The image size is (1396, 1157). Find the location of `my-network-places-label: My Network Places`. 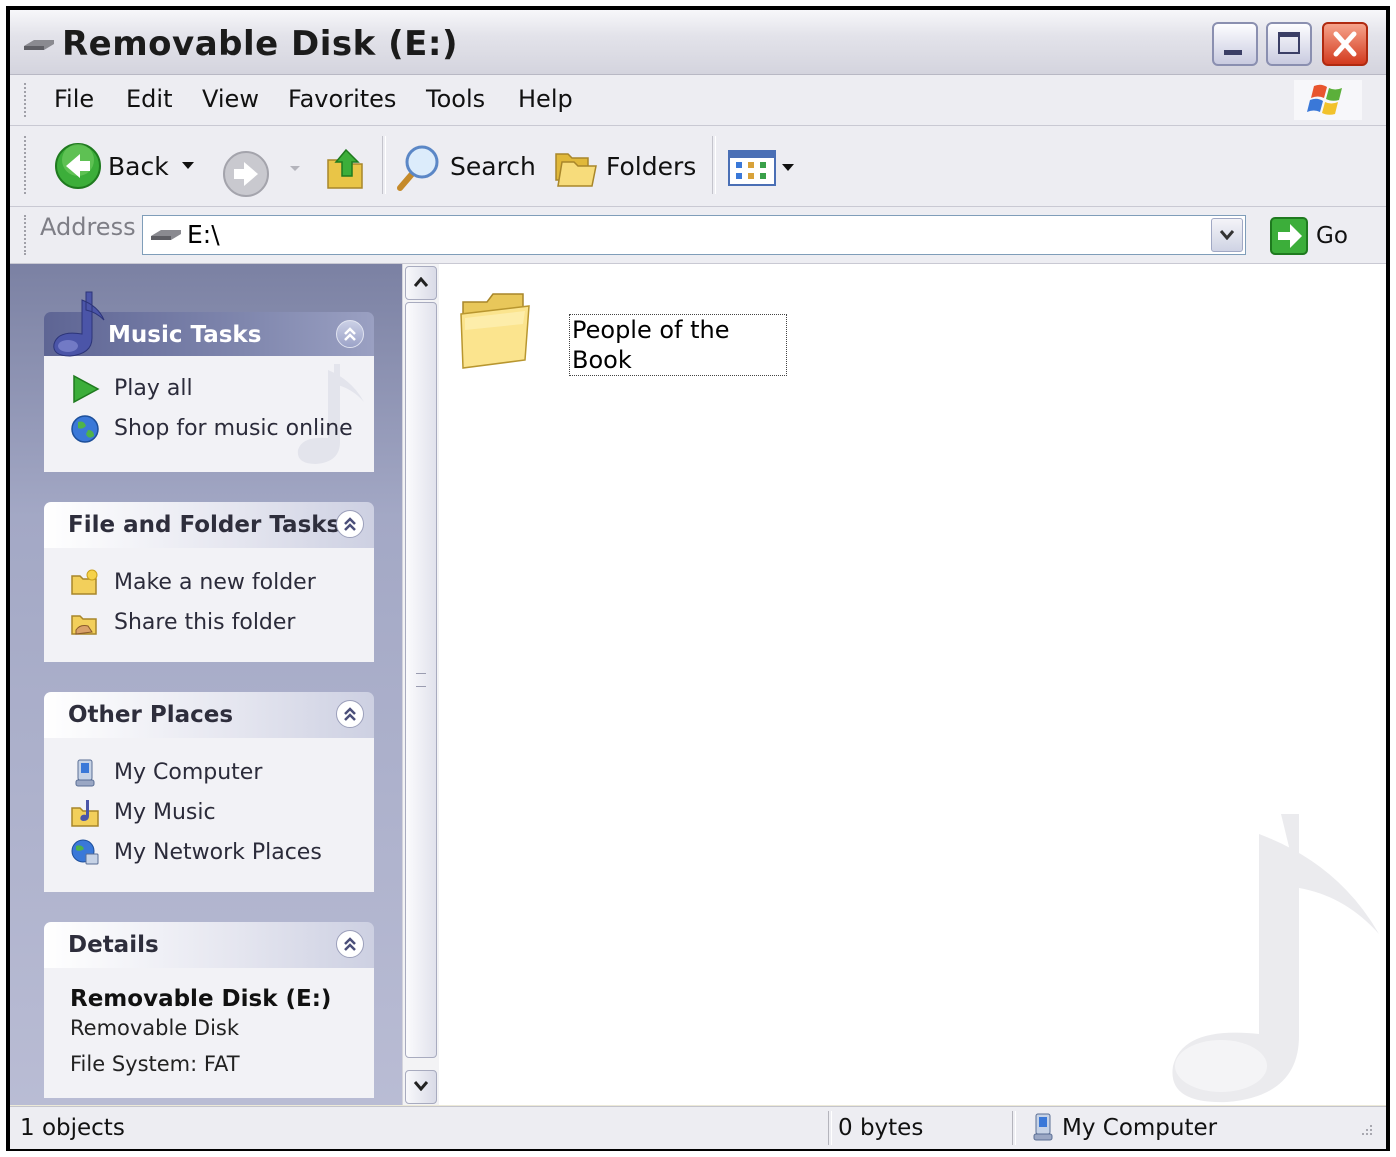

my-network-places-label: My Network Places is located at coordinates (218, 852).